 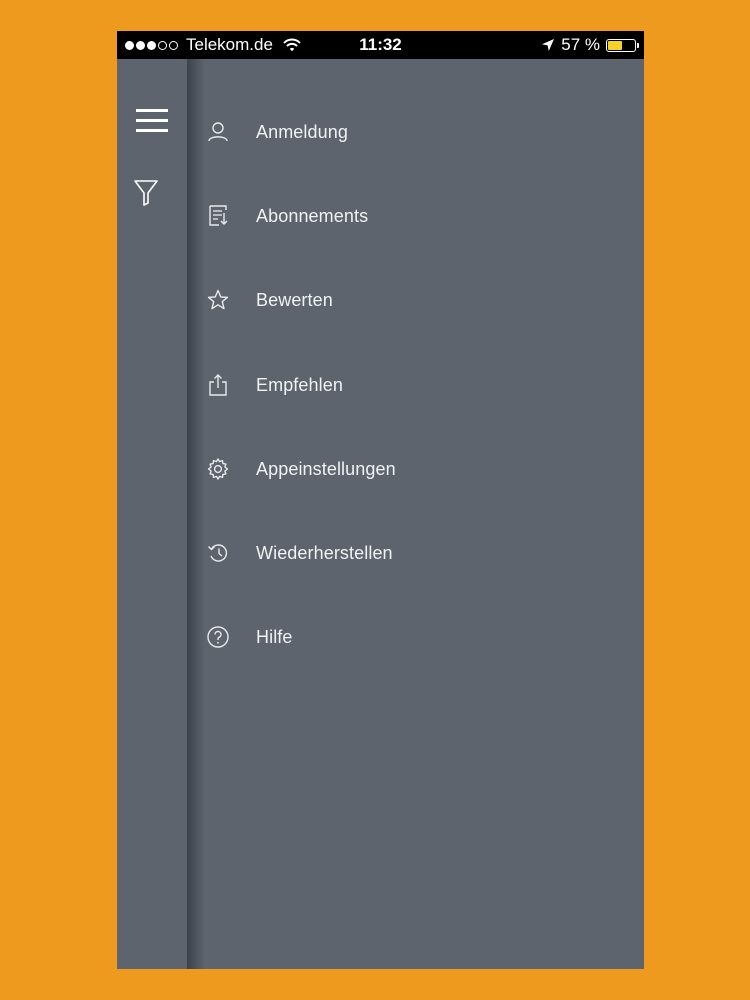 What do you see at coordinates (415, 300) in the screenshot?
I see `menu-item-bewerten: Bewerten` at bounding box center [415, 300].